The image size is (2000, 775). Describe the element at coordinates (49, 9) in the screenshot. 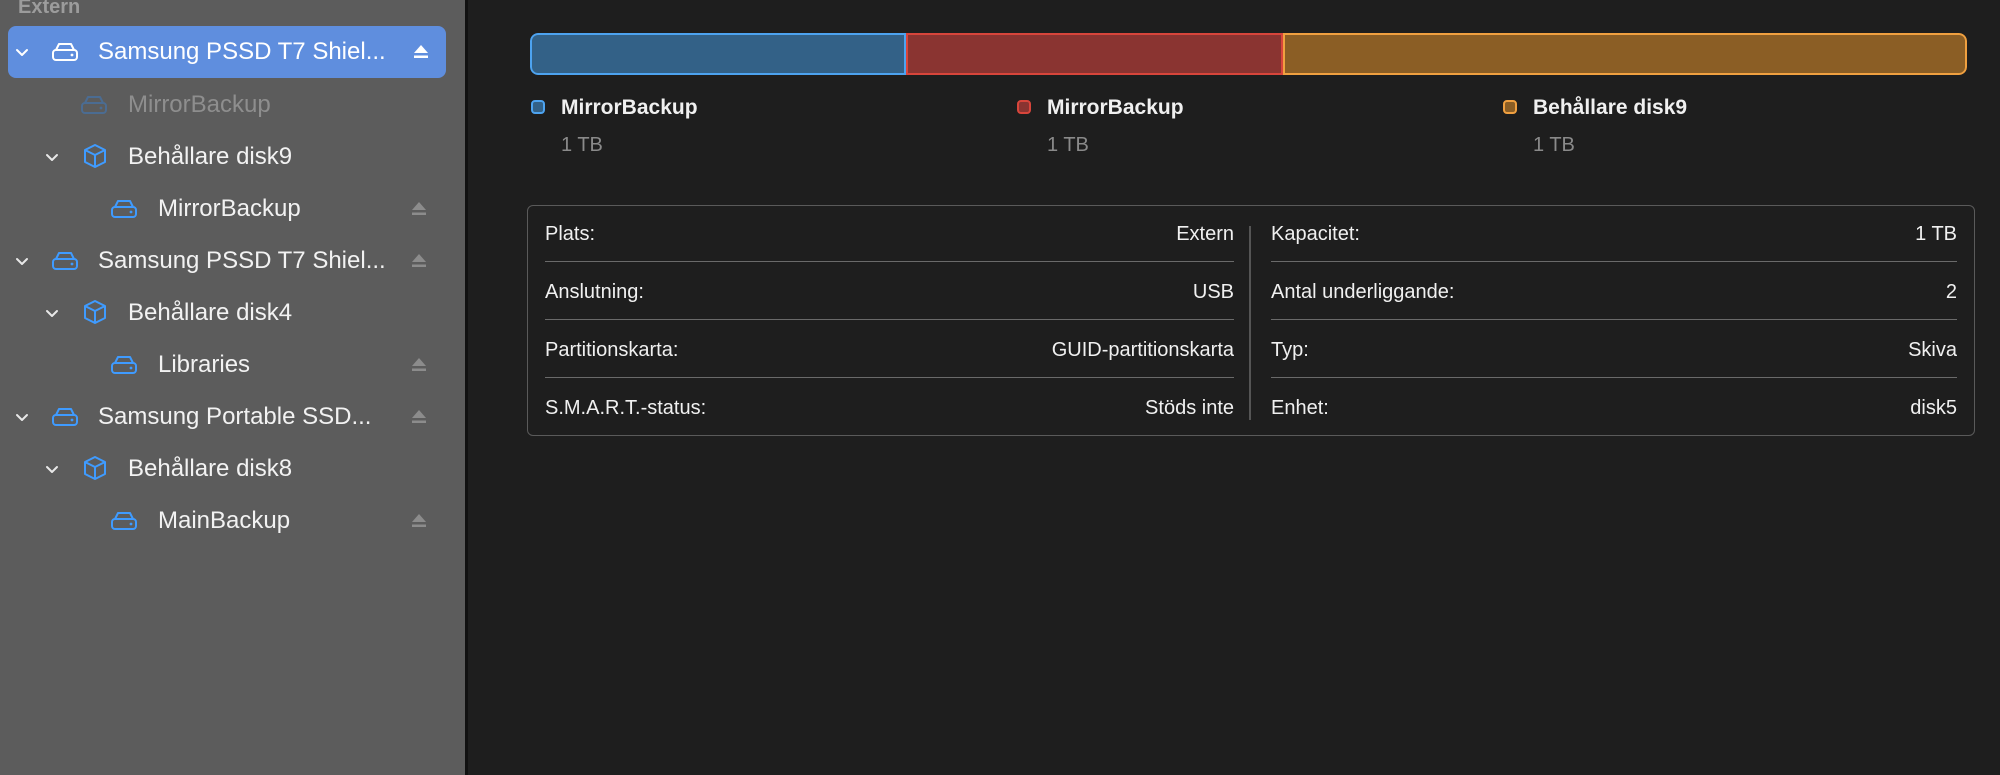

I see `section-header-extern: Extern` at that location.